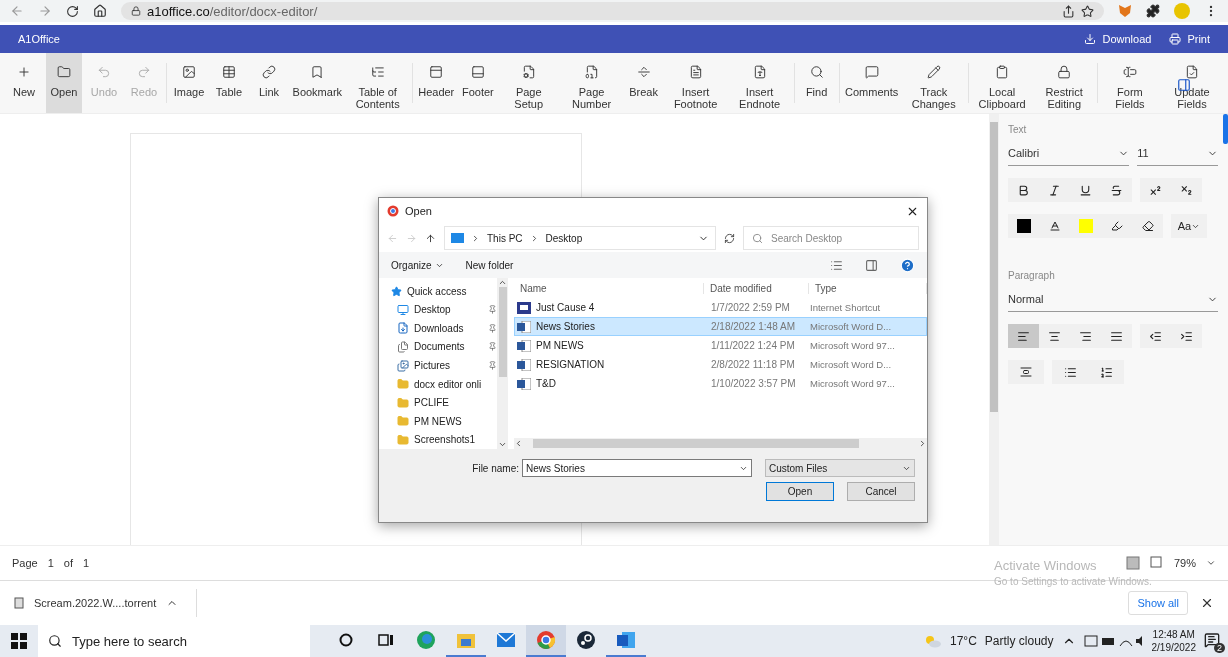 The width and height of the screenshot is (1228, 657). I want to click on up-icon, so click(430, 238).